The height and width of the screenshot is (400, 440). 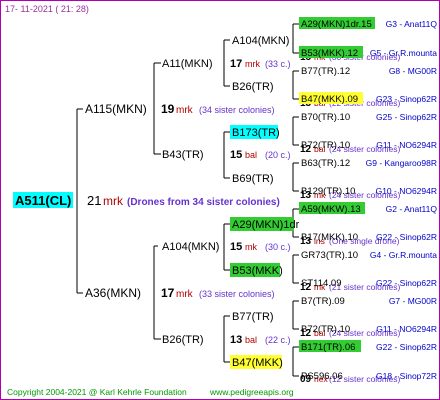 What do you see at coordinates (237, 110) in the screenshot?
I see `parent-note: (34 sister colonies)` at bounding box center [237, 110].